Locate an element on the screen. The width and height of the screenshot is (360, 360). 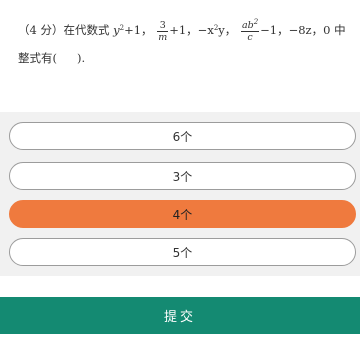
option-c: 4个 is located at coordinates (182, 214).